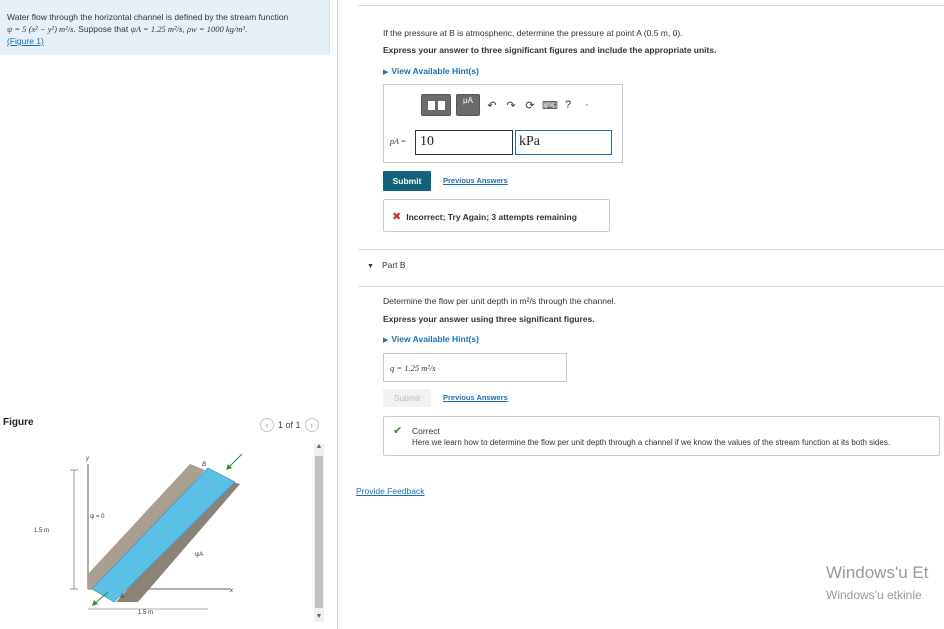 This screenshot has height=629, width=944. I want to click on label-B: B, so click(204, 465).